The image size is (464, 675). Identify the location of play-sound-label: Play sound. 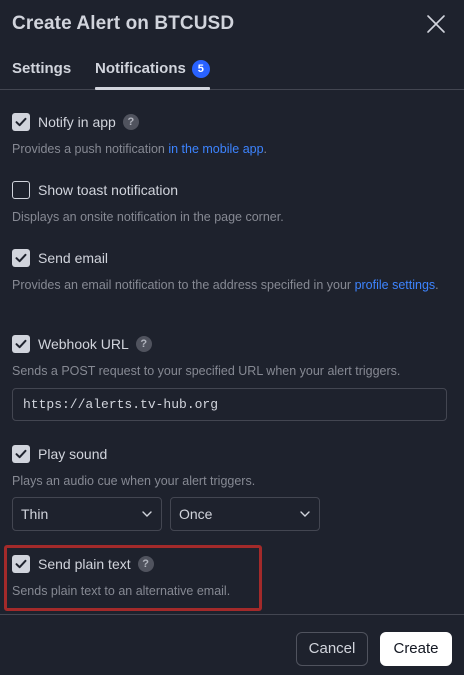
(72, 454).